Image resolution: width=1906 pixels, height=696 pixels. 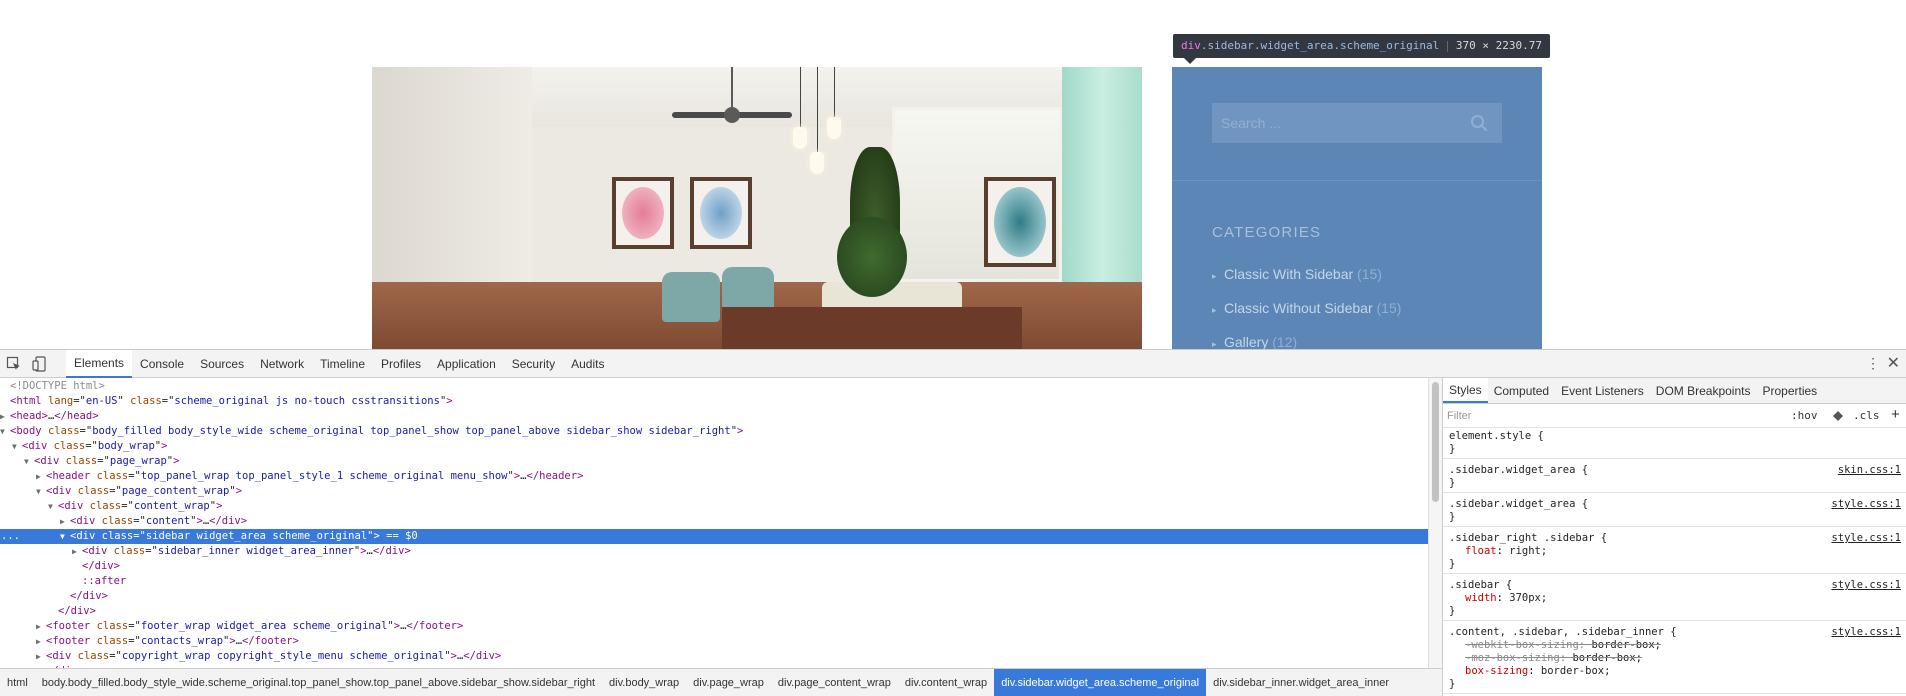 I want to click on paint-bucket-icon, so click(x=1838, y=416).